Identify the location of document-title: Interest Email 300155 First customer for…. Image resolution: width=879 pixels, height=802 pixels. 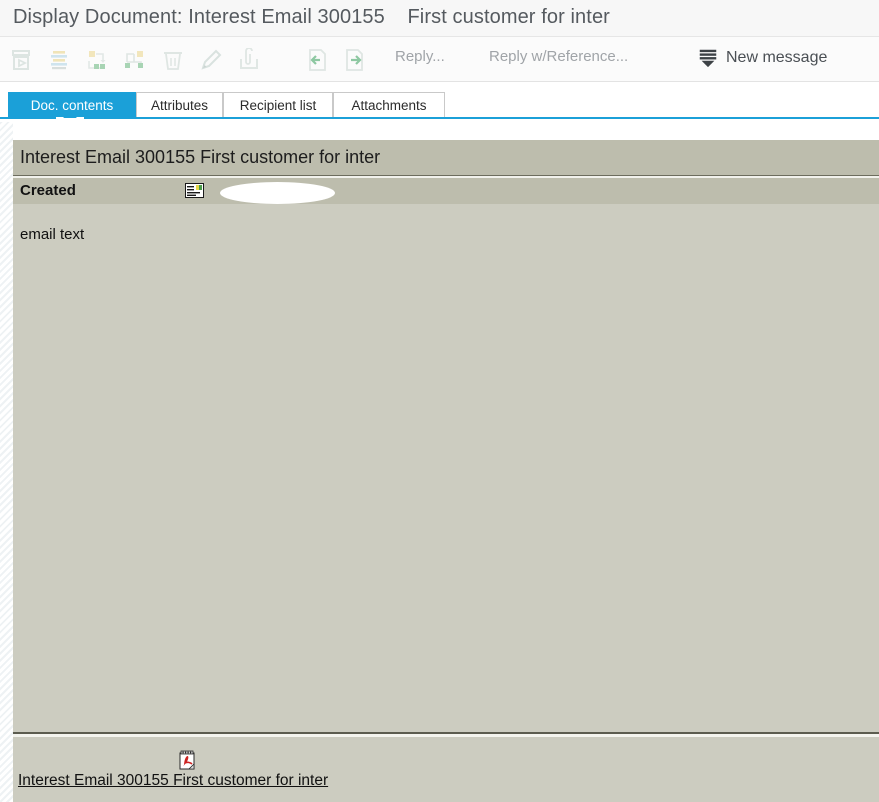
(200, 157).